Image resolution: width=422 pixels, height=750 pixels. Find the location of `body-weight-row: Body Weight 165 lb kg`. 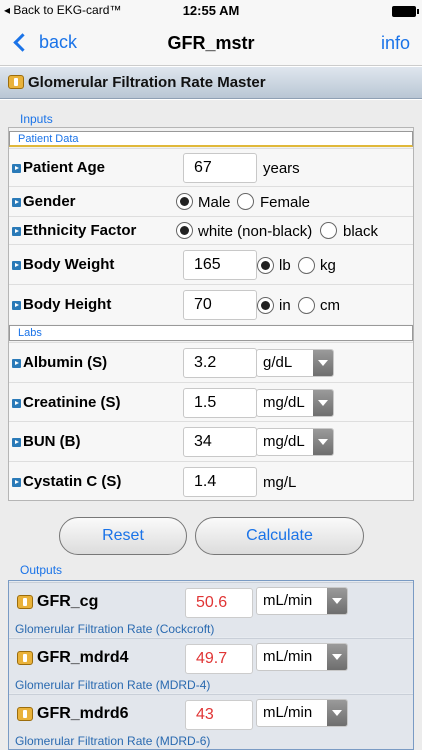

body-weight-row: Body Weight 165 lb kg is located at coordinates (211, 264).